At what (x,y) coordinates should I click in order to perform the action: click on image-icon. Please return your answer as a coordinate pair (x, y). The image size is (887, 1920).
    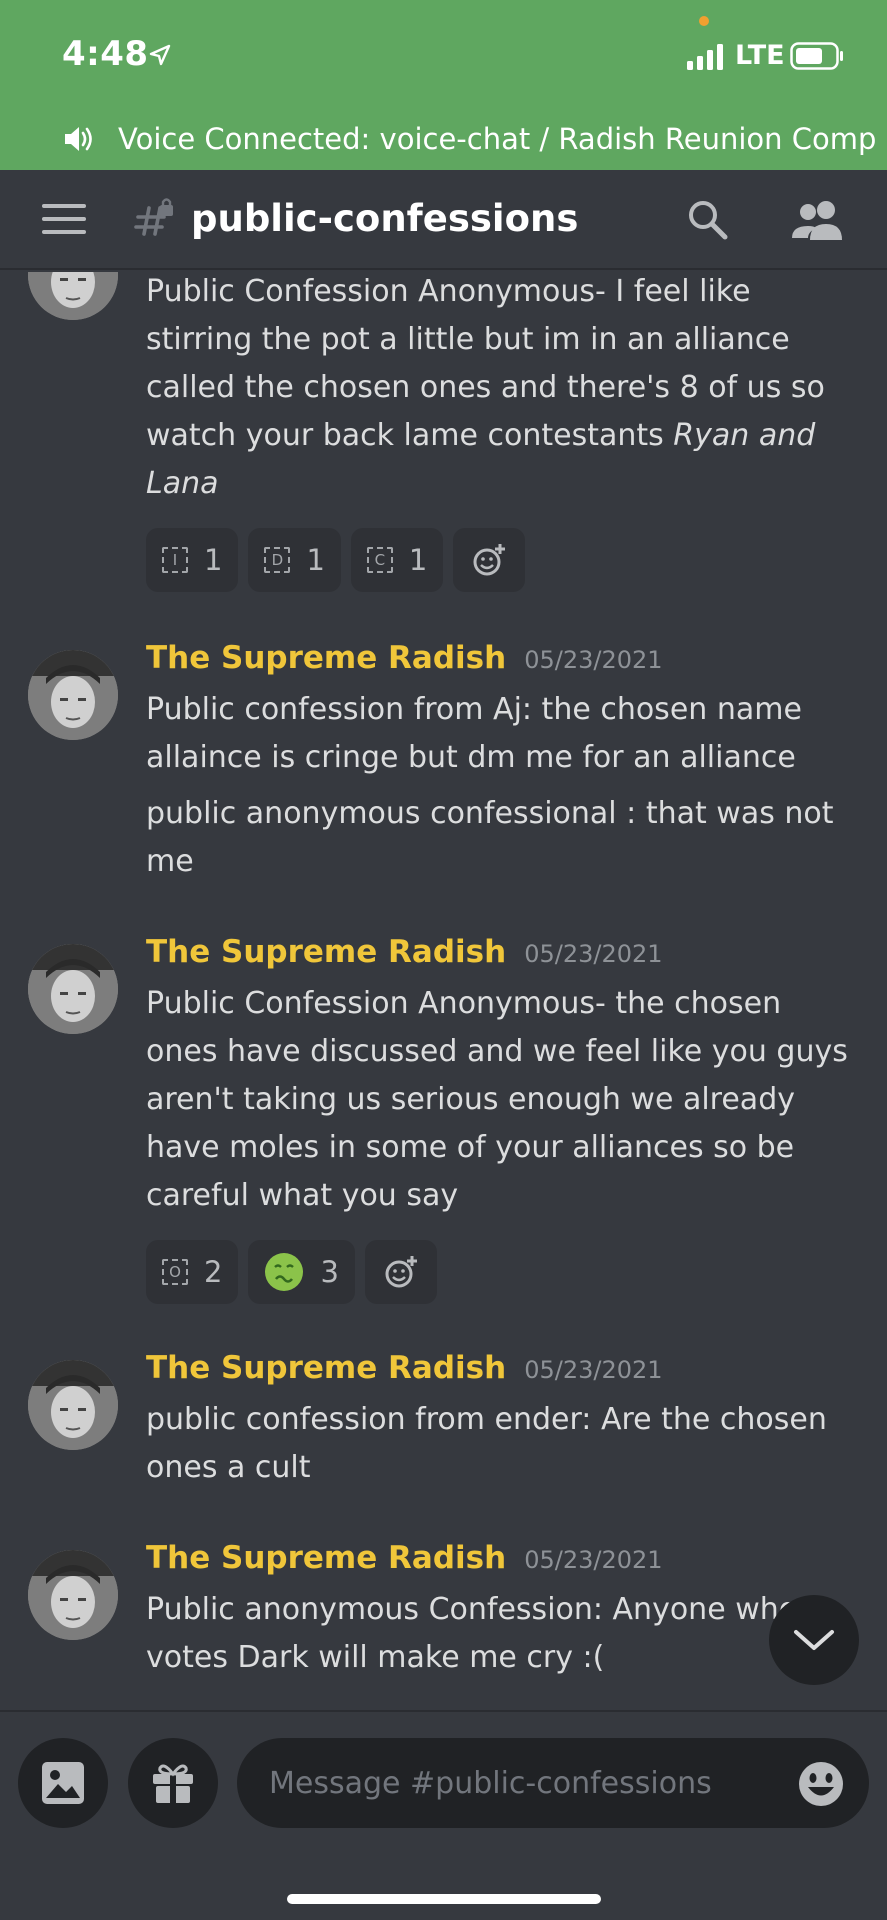
    Looking at the image, I should click on (63, 1783).